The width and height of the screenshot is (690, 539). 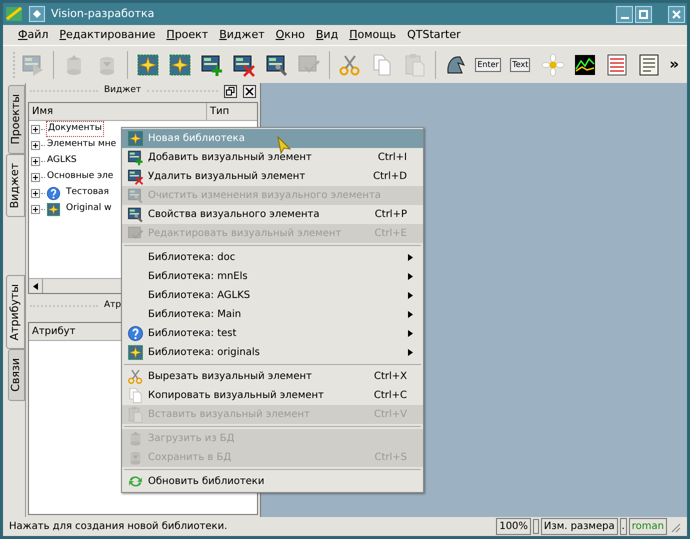 What do you see at coordinates (624, 17) in the screenshot?
I see `minimize-icon` at bounding box center [624, 17].